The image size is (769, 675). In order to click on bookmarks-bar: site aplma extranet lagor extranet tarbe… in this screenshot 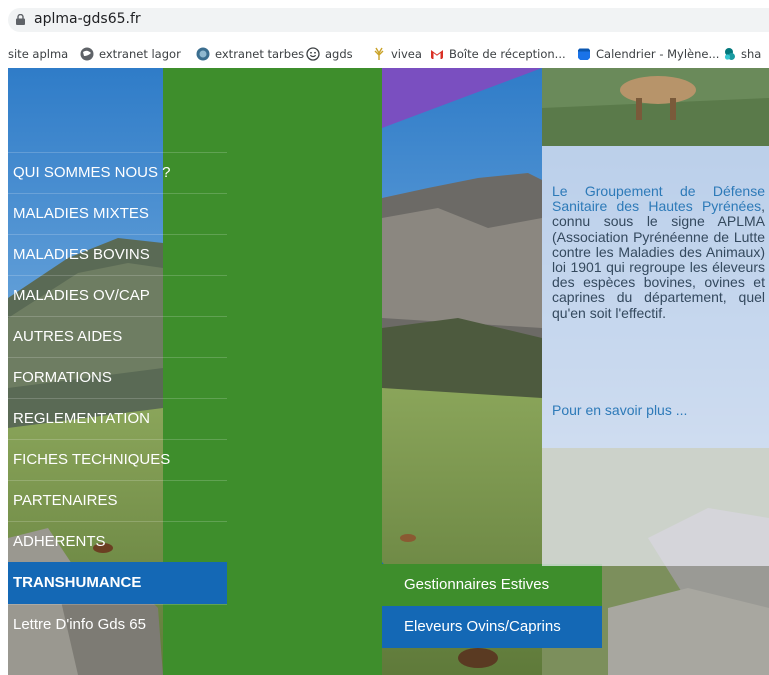, I will do `click(384, 54)`.